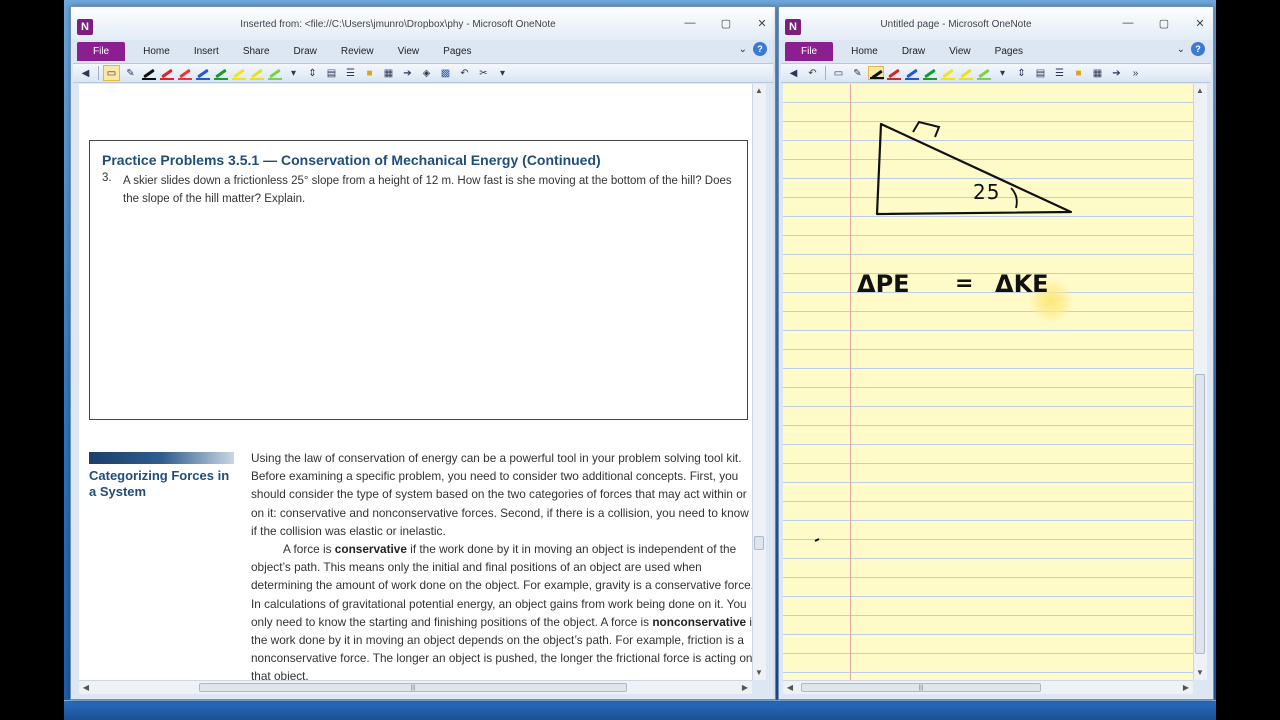 Image resolution: width=1280 pixels, height=720 pixels. What do you see at coordinates (161, 458) in the screenshot?
I see `sidebar-gradient-bar` at bounding box center [161, 458].